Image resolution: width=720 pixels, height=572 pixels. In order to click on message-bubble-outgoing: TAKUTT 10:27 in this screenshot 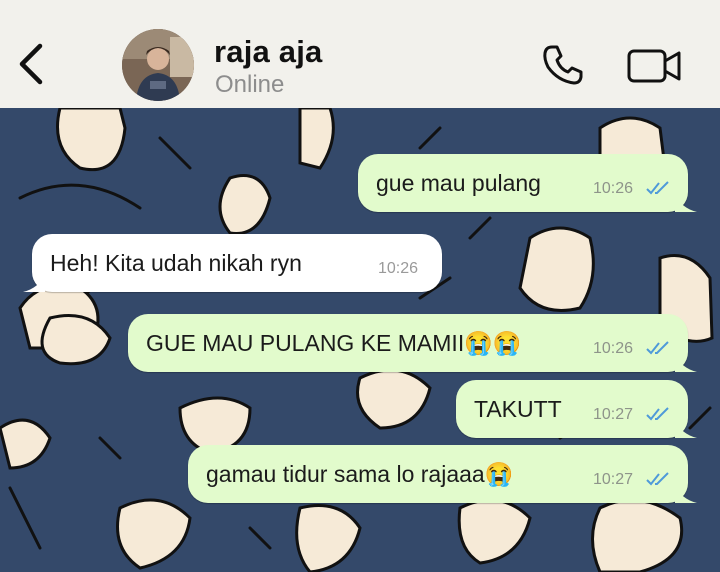, I will do `click(576, 409)`.